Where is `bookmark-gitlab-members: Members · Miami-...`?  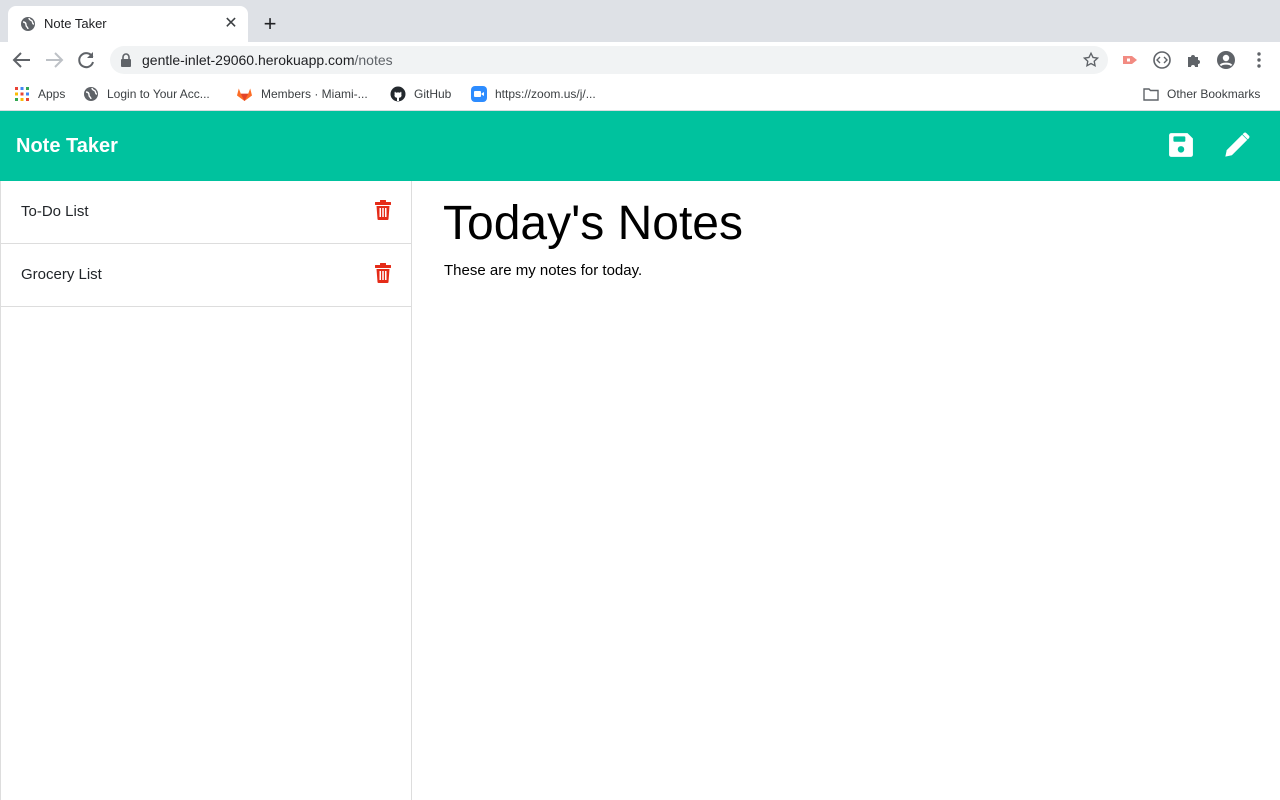 bookmark-gitlab-members: Members · Miami-... is located at coordinates (302, 94).